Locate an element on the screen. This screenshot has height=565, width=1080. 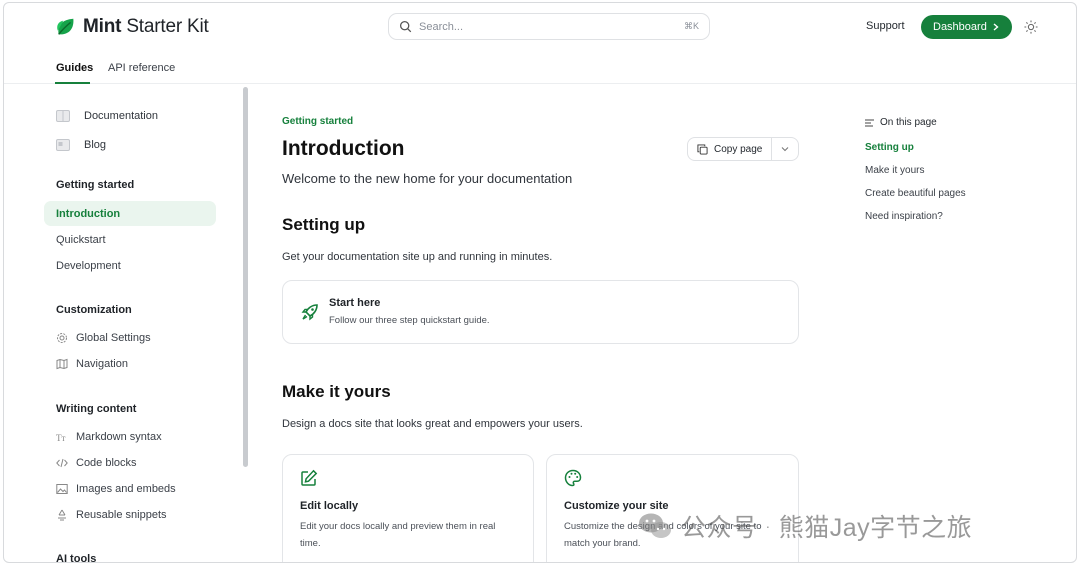
sidebar-group-getting-started: Getting started is located at coordinates (95, 185).